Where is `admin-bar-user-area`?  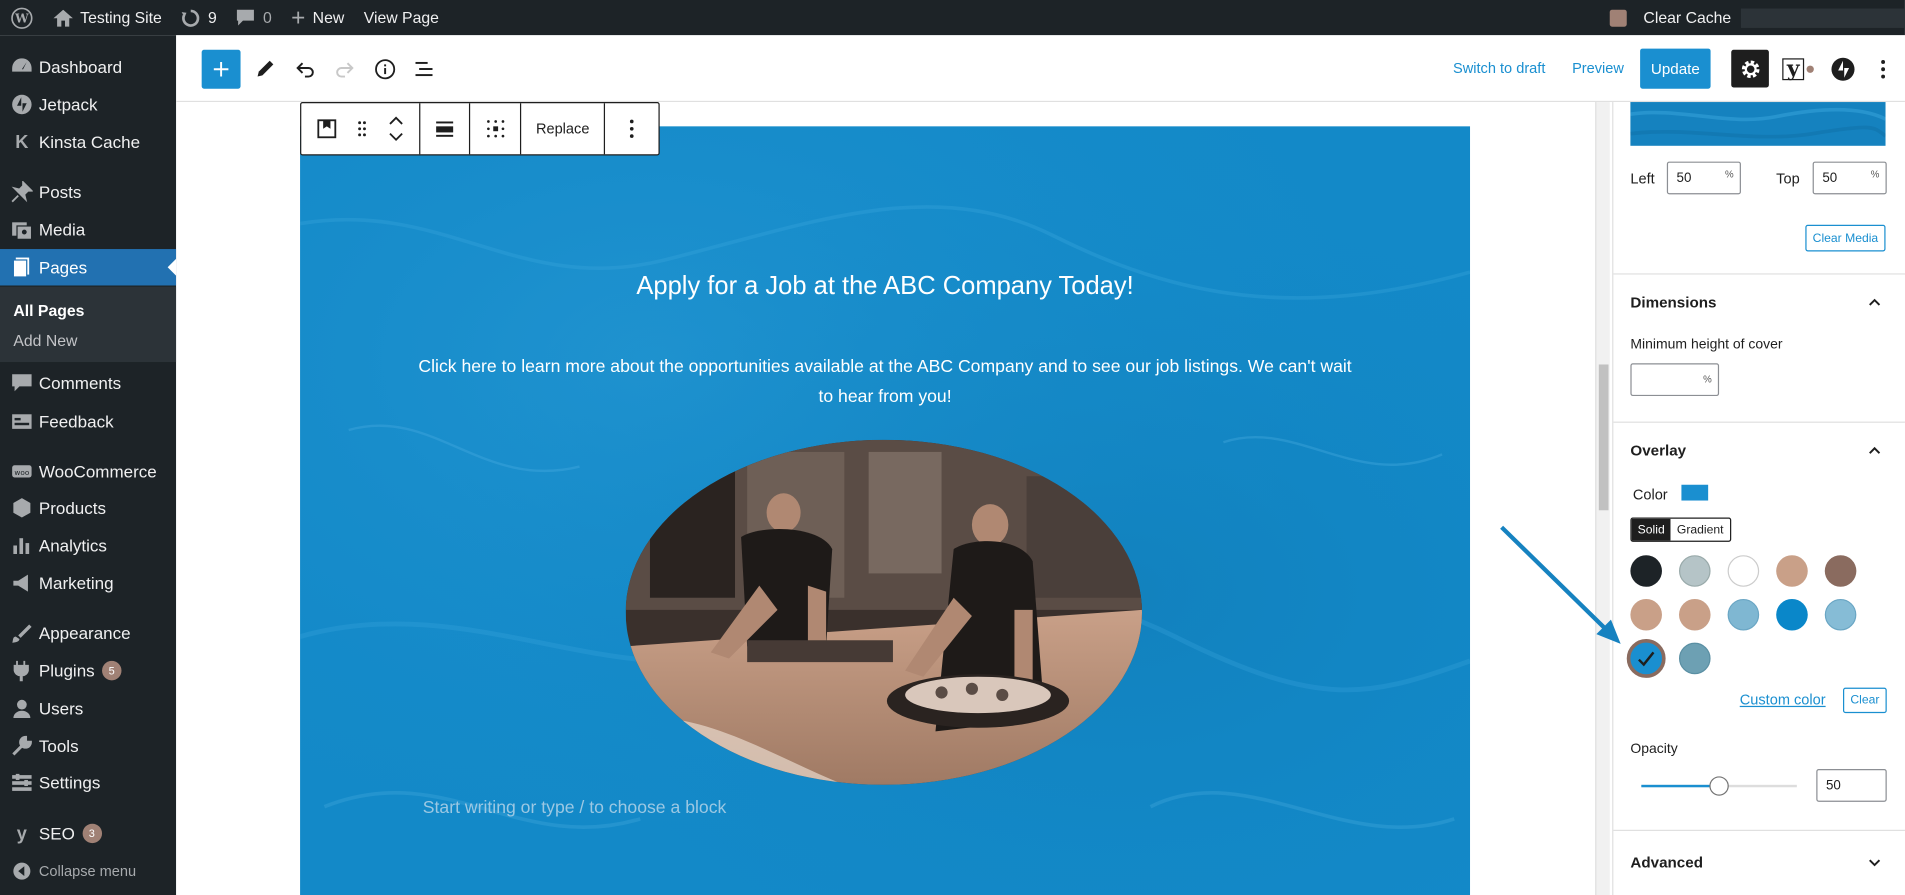
admin-bar-user-area is located at coordinates (1822, 17).